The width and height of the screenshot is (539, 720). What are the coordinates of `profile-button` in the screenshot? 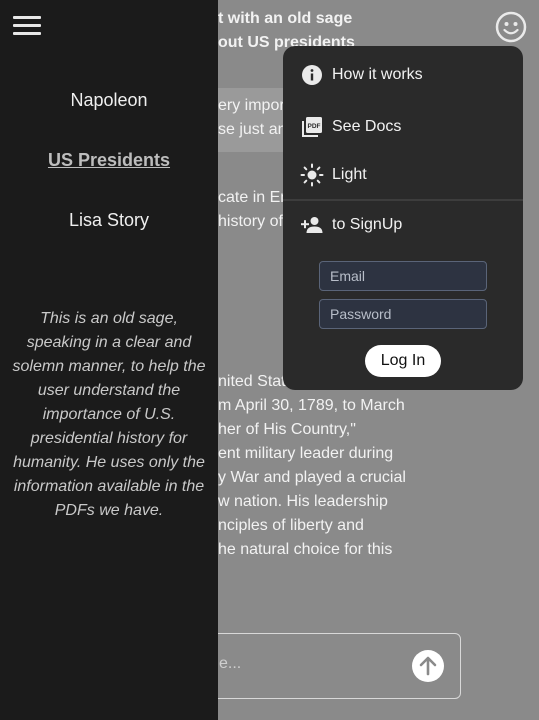 It's located at (511, 27).